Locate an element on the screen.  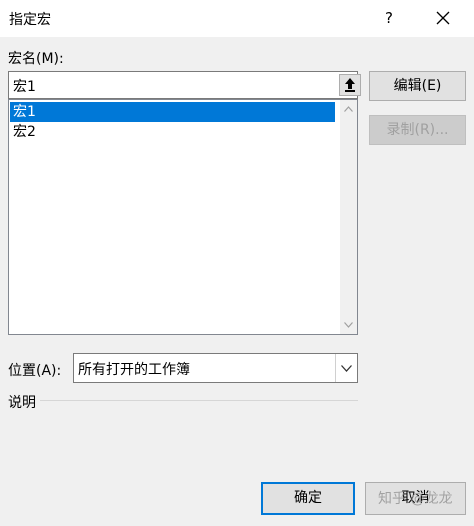
scroll-up-icon is located at coordinates (348, 109).